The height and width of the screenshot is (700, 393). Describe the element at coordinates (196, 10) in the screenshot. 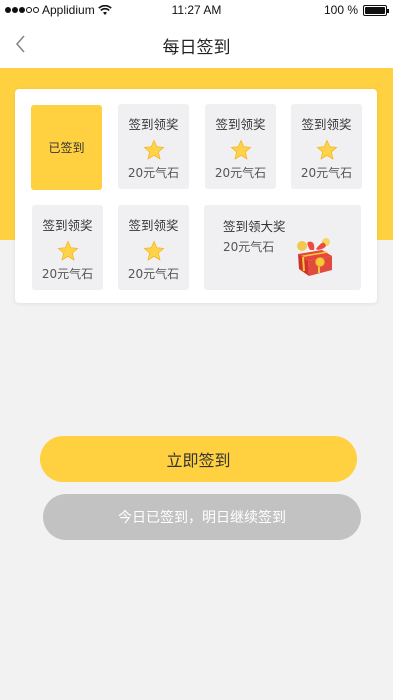

I see `status-bar: Applidium 11:27 AM 100 %` at that location.